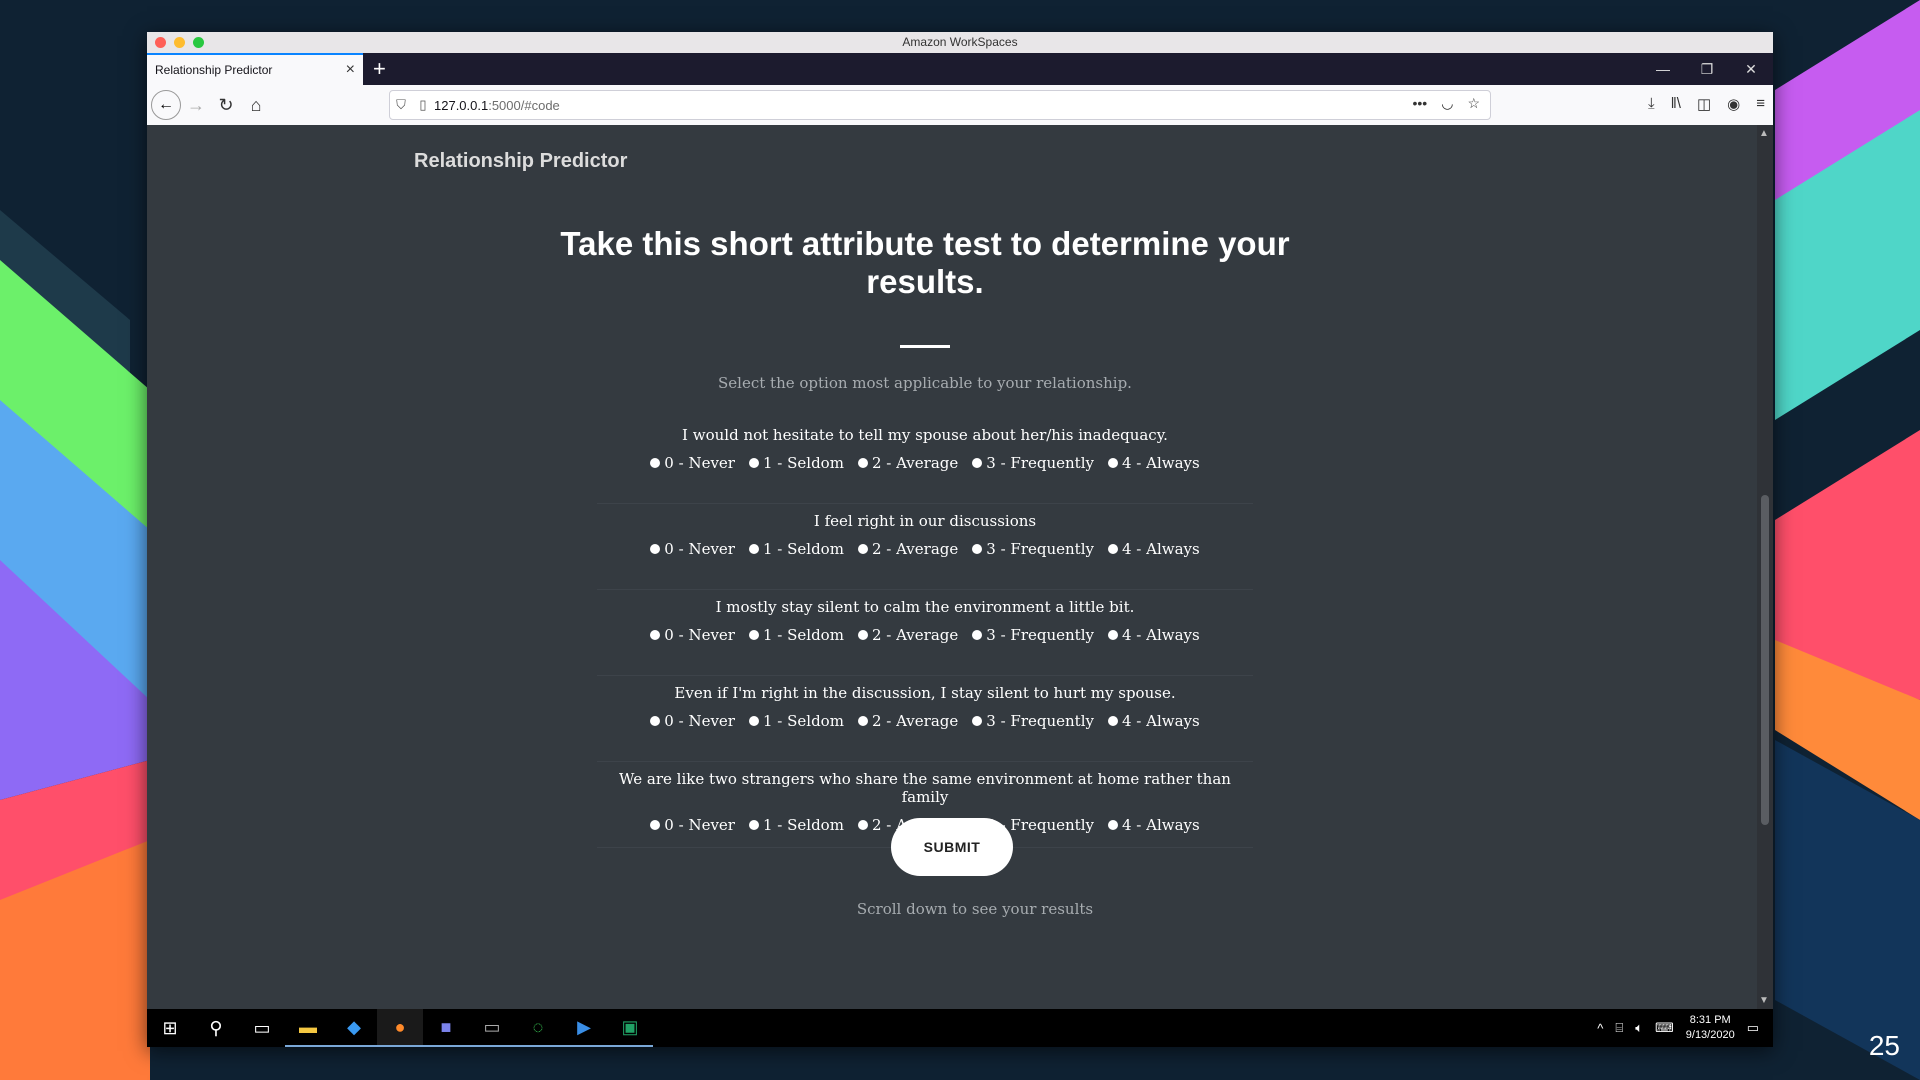 The height and width of the screenshot is (1080, 1920). Describe the element at coordinates (198, 42) in the screenshot. I see `zoom-window-button` at that location.